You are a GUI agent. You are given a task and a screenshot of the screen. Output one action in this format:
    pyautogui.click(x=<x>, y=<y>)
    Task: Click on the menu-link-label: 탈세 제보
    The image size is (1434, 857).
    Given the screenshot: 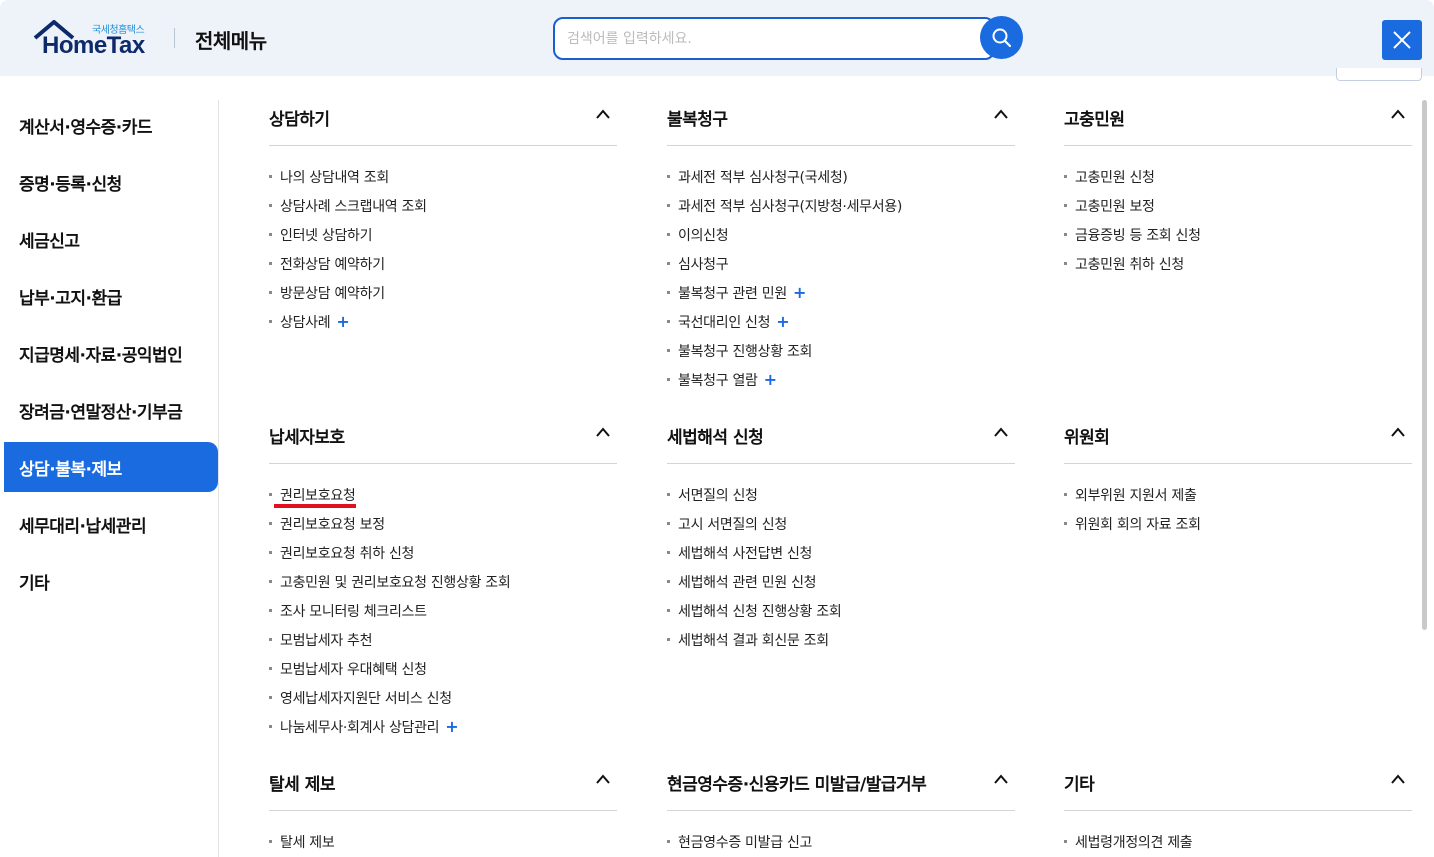 What is the action you would take?
    pyautogui.click(x=307, y=842)
    